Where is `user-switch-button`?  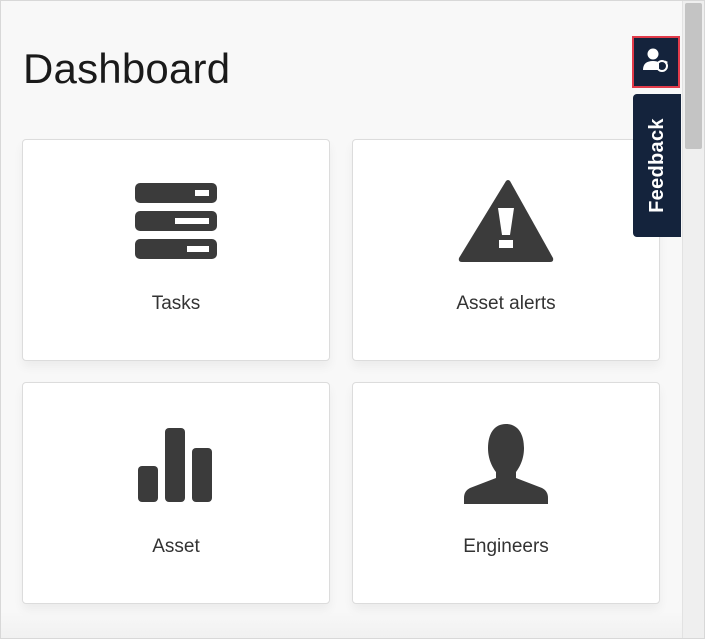 user-switch-button is located at coordinates (656, 62).